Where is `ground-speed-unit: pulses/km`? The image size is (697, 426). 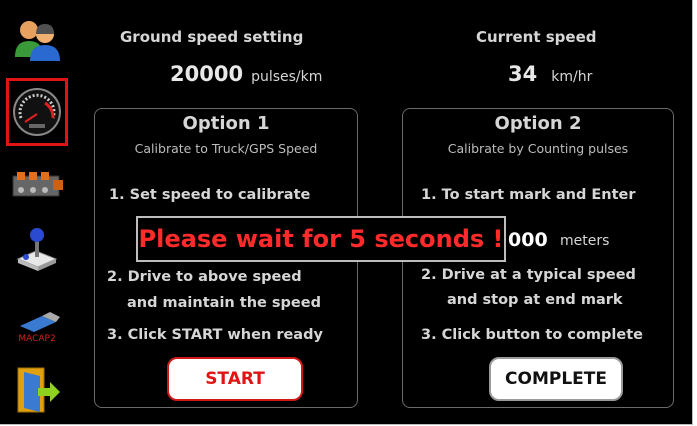
ground-speed-unit: pulses/km is located at coordinates (287, 77).